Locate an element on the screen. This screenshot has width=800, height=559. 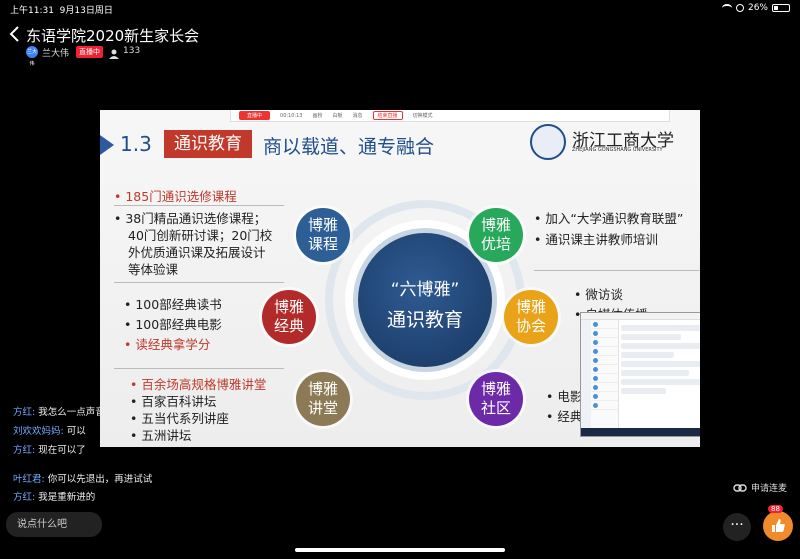
section-number: 1.3 is located at coordinates (136, 144).